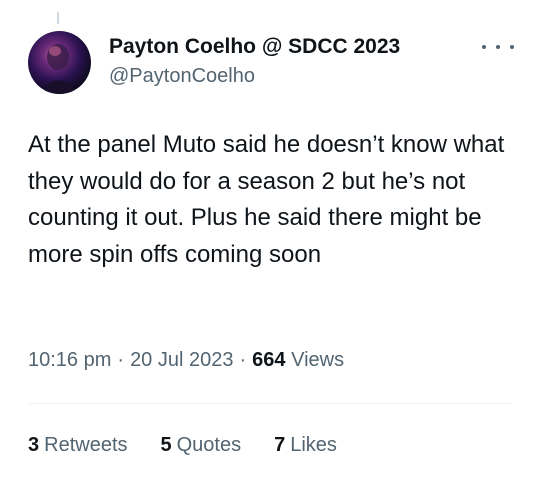 This screenshot has width=540, height=483. What do you see at coordinates (318, 360) in the screenshot?
I see `views-label: Views` at bounding box center [318, 360].